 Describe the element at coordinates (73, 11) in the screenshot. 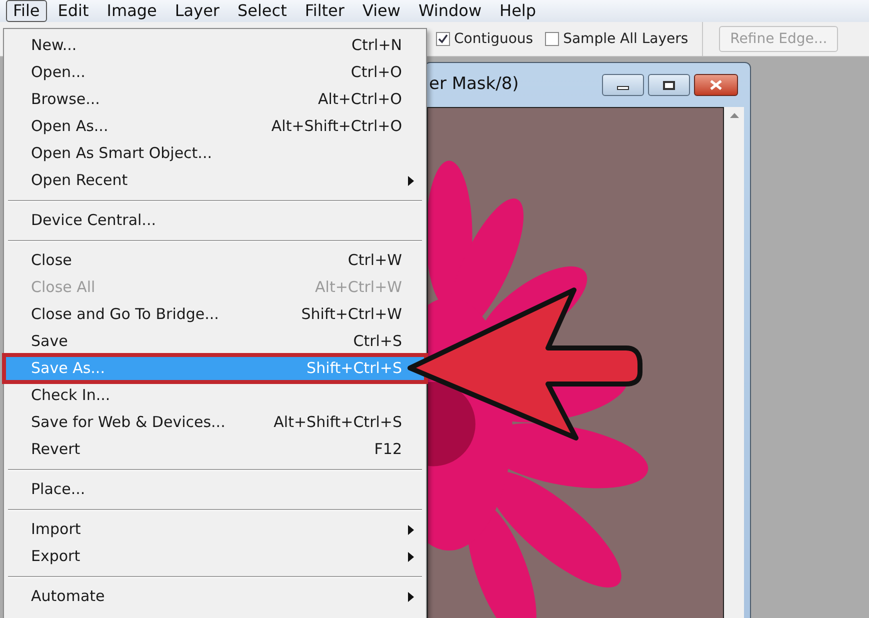

I see `menu-bar-item: Edit` at that location.